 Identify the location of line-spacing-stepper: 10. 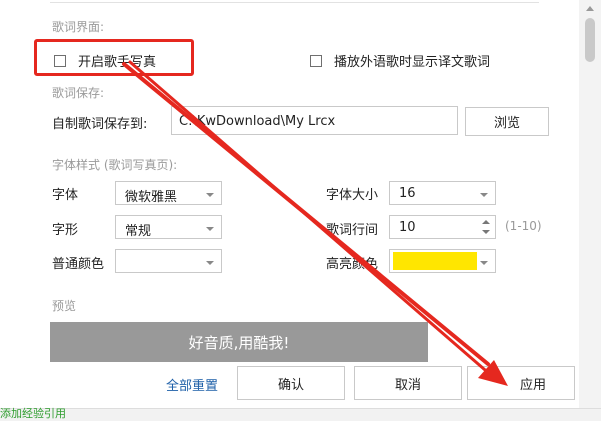
(442, 227).